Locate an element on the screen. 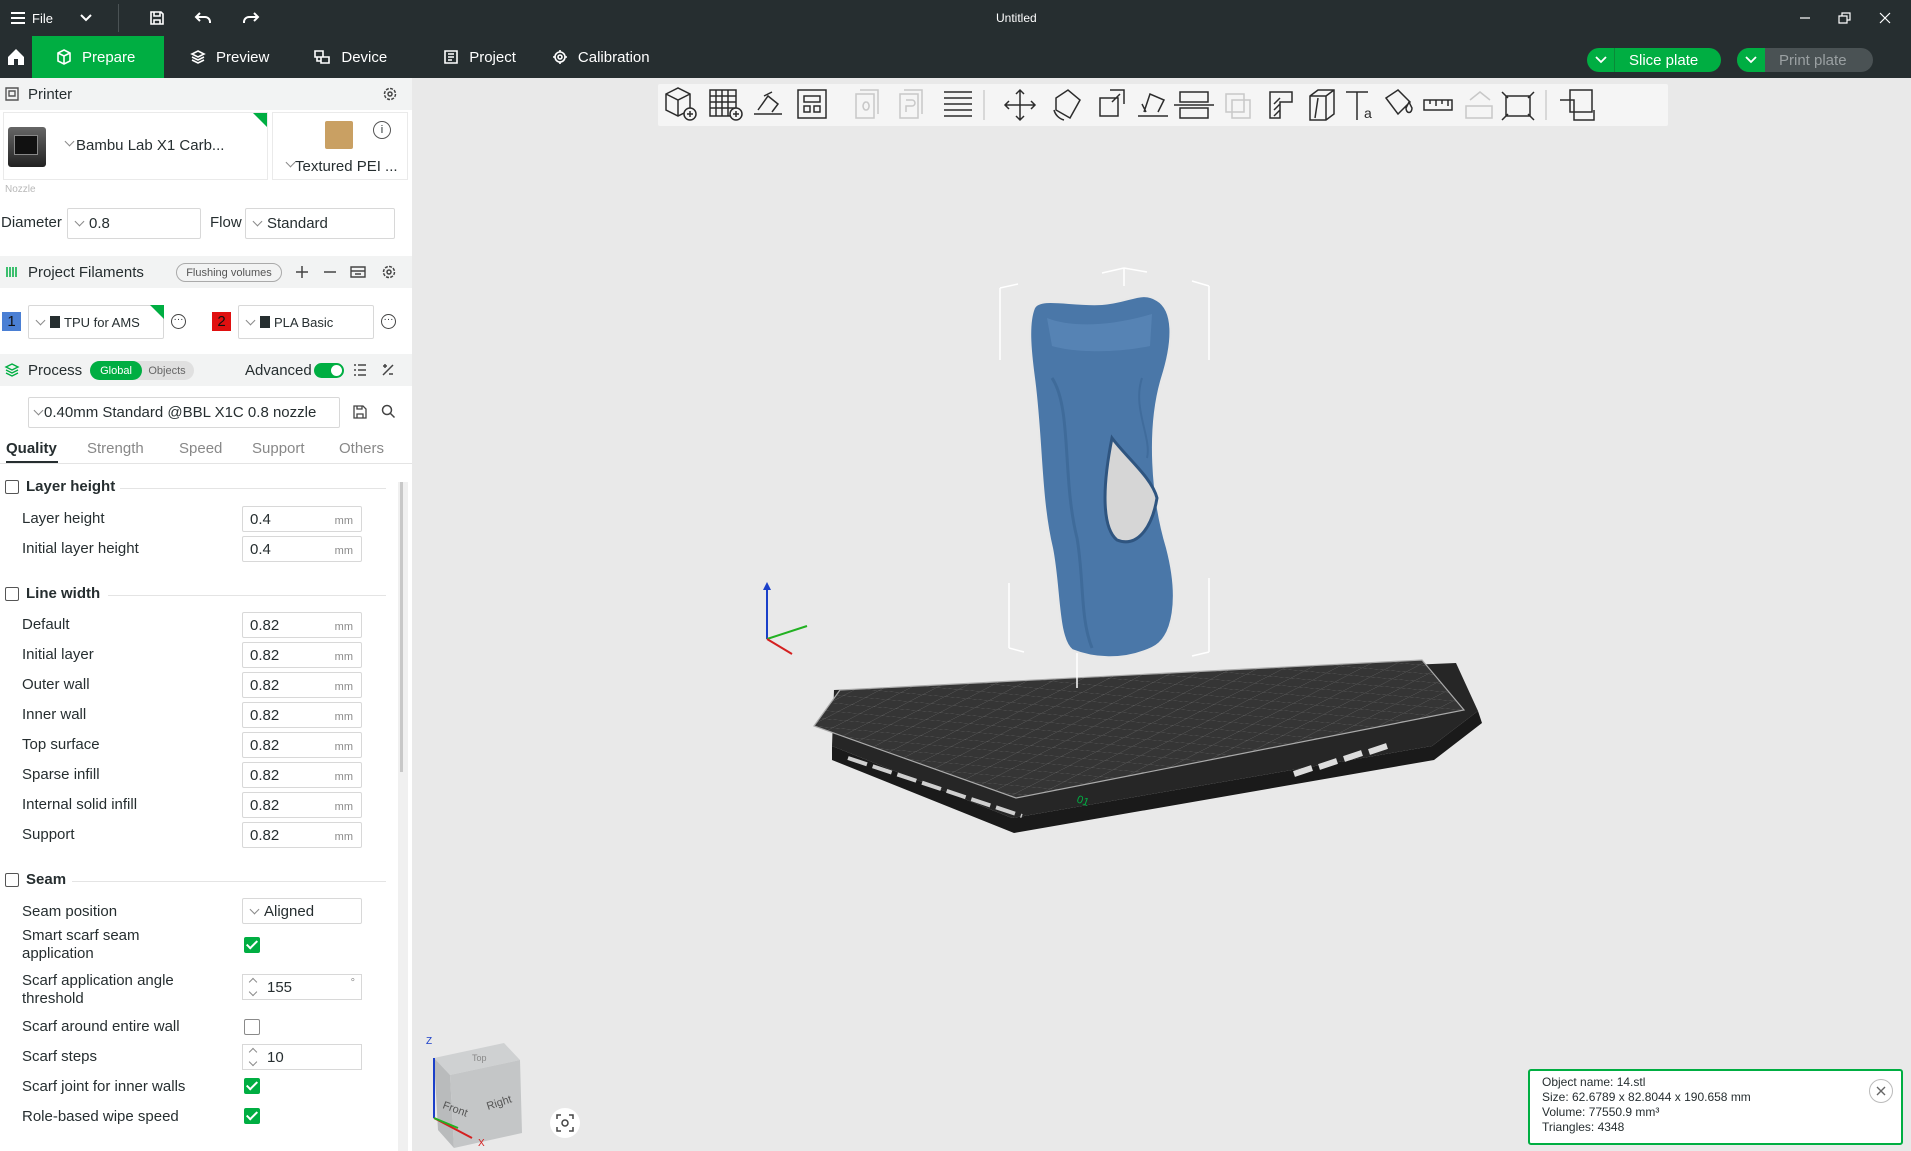  fit-view-icon is located at coordinates (1518, 106).